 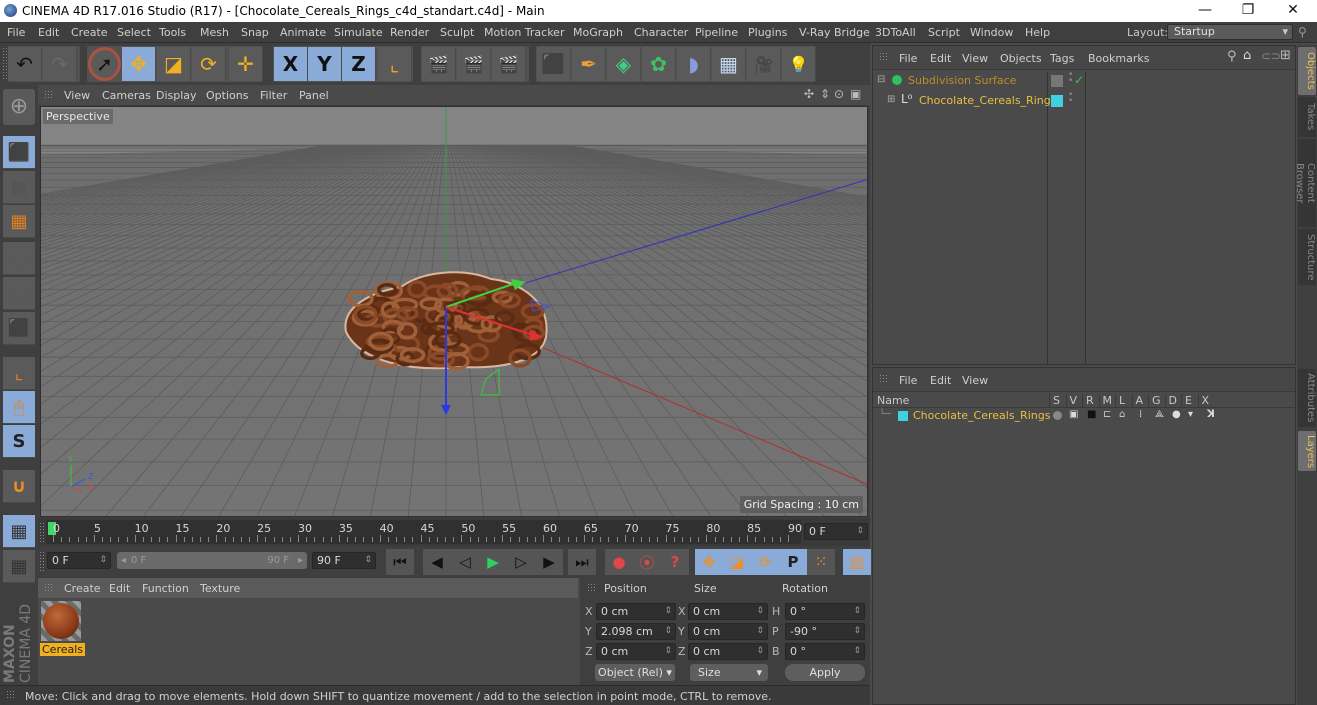 What do you see at coordinates (325, 64) in the screenshot?
I see `y-axis-button: Y` at bounding box center [325, 64].